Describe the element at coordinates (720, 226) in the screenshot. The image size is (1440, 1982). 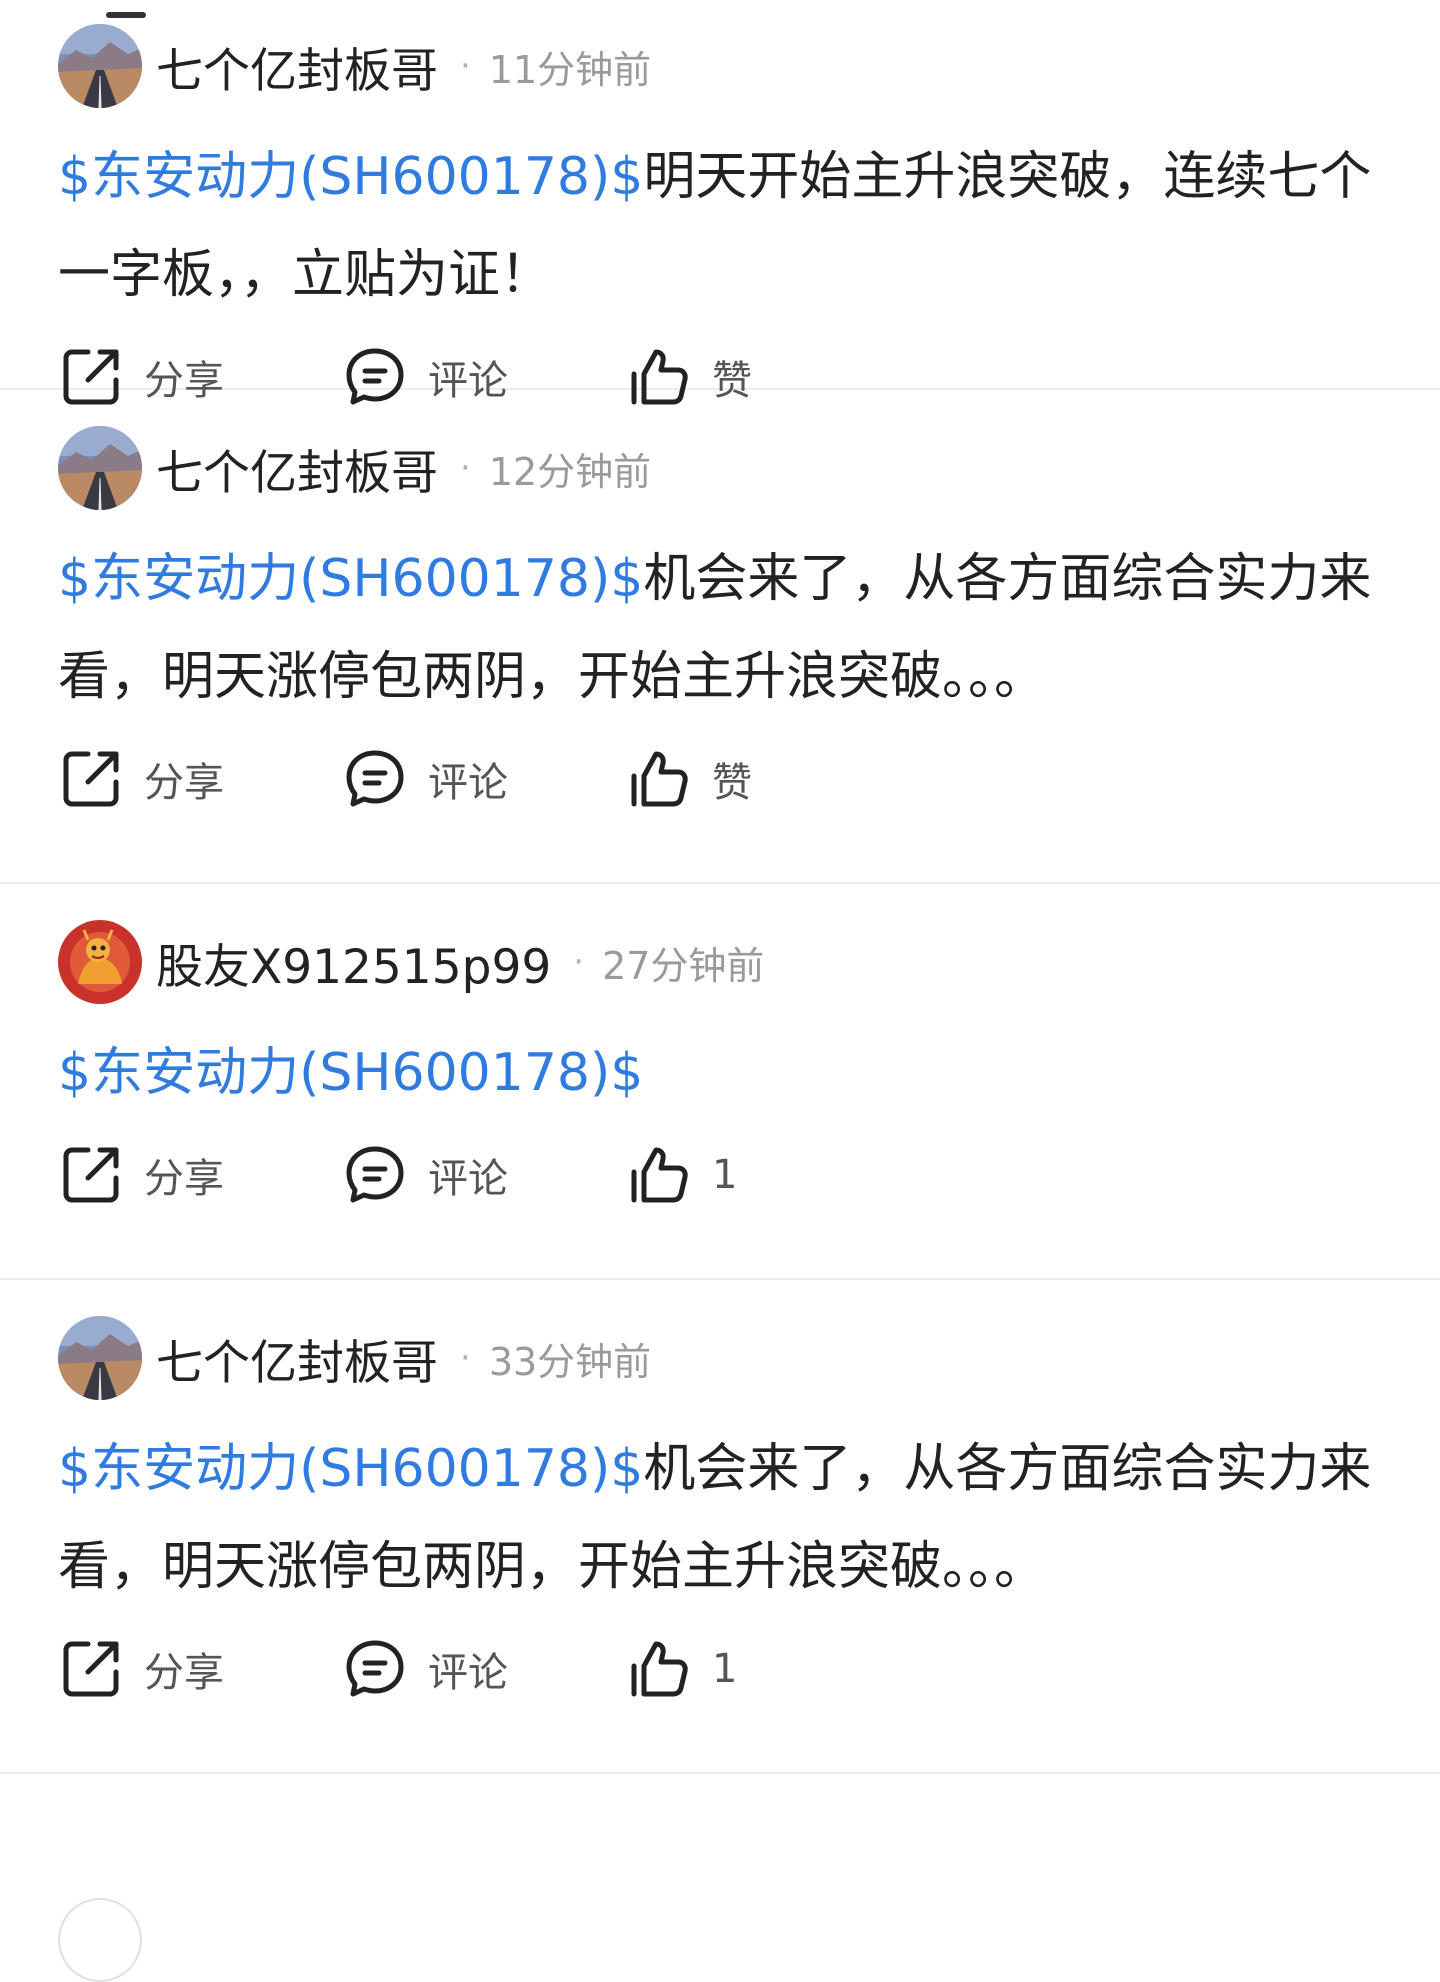
I see `post-content: $东安动力(SH600178)$明天开始主升浪突破，连续七个一字板，，立贴为证！` at that location.